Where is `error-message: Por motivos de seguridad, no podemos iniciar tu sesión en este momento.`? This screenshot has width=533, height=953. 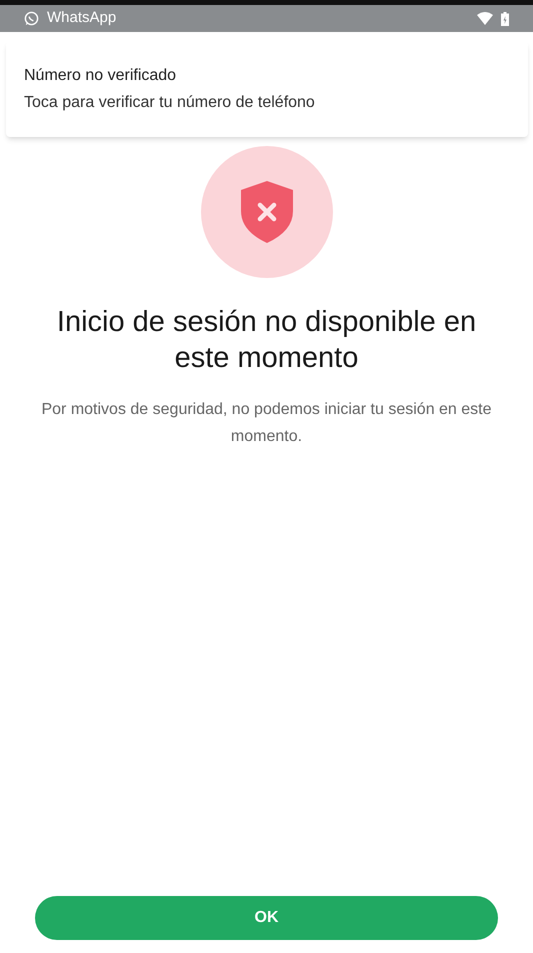 error-message: Por motivos de seguridad, no podemos iniciar tu sesión en este momento. is located at coordinates (266, 423).